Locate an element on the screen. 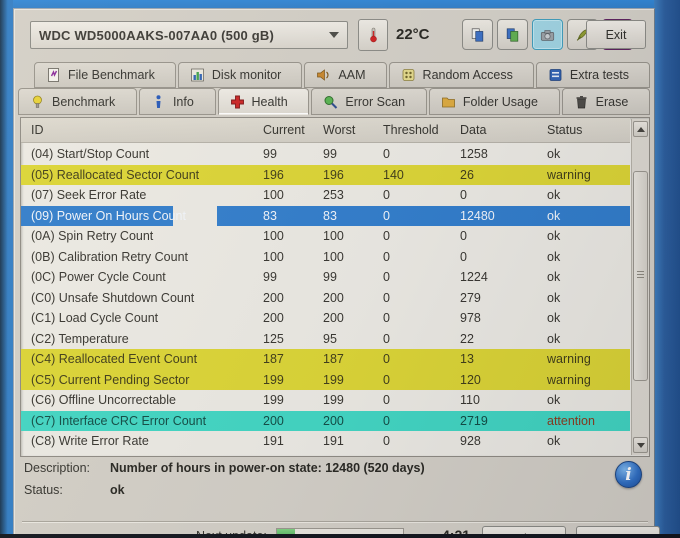  table-row: (C8) Write Error Rate 191 191 0 928 ok is located at coordinates (325, 441).